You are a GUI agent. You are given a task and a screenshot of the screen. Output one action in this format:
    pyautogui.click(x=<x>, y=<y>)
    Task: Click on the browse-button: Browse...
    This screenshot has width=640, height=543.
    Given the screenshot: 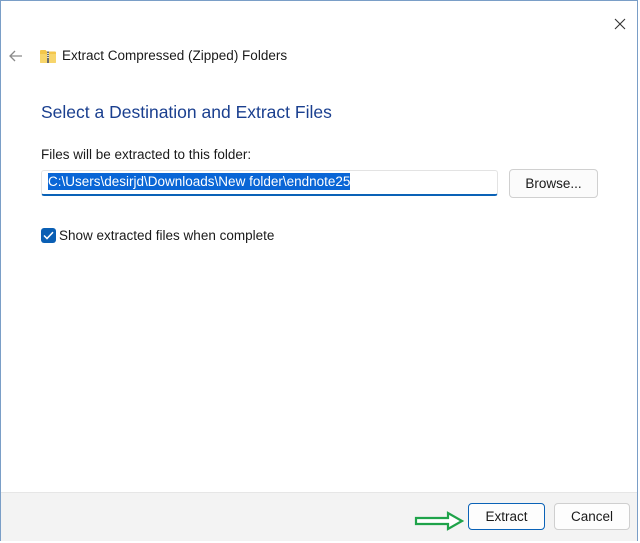 What is the action you would take?
    pyautogui.click(x=553, y=183)
    